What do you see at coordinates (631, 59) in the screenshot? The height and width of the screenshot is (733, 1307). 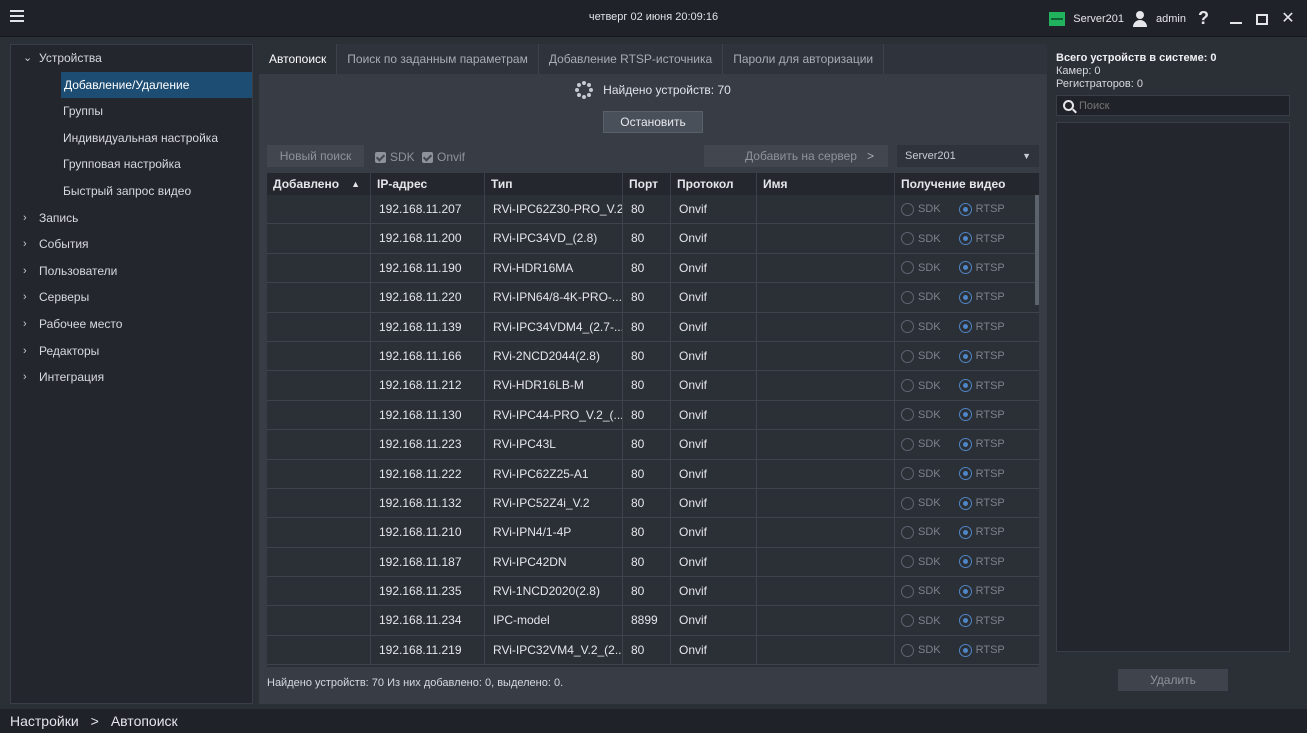 I see `tab: Добавление RTSP-источника` at bounding box center [631, 59].